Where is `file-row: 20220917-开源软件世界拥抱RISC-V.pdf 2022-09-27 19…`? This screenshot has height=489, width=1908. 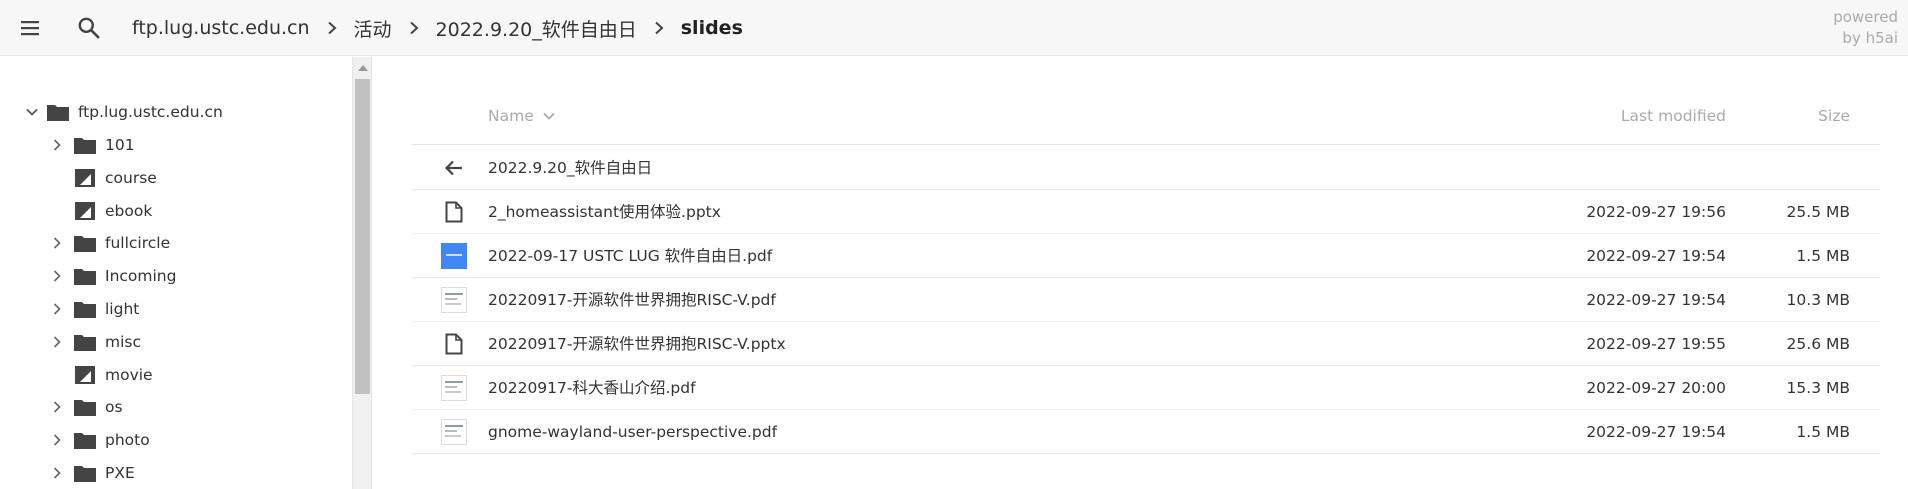
file-row: 20220917-开源软件世界拥抱RISC-V.pdf 2022-09-27 19… is located at coordinates (1146, 300).